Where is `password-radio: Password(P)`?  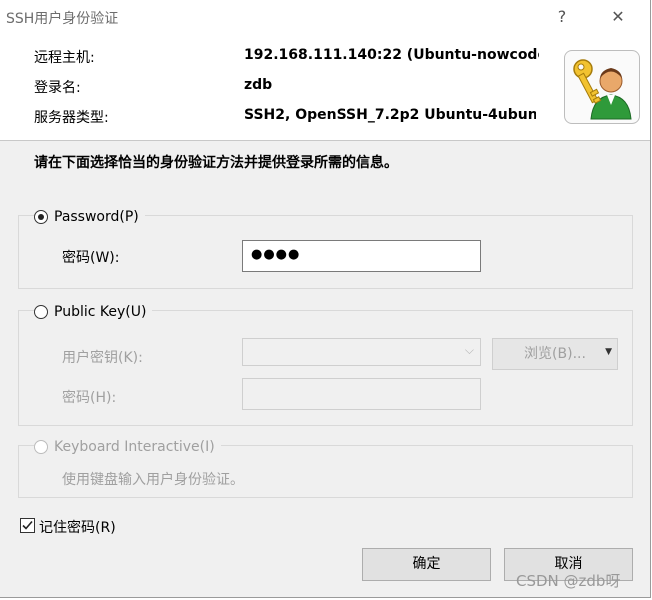
password-radio: Password(P) is located at coordinates (89, 217).